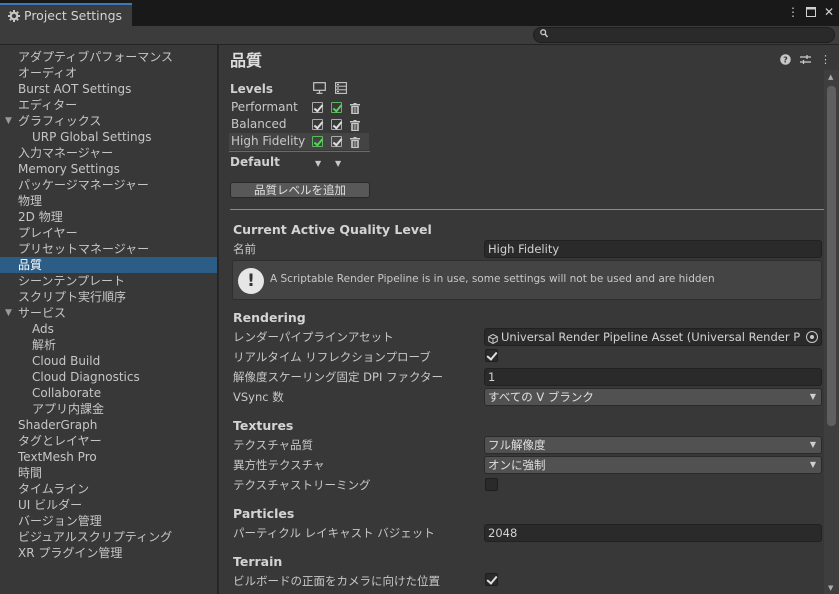 This screenshot has width=839, height=594. Describe the element at coordinates (830, 588) in the screenshot. I see `scroll-down-icon: ▼` at that location.